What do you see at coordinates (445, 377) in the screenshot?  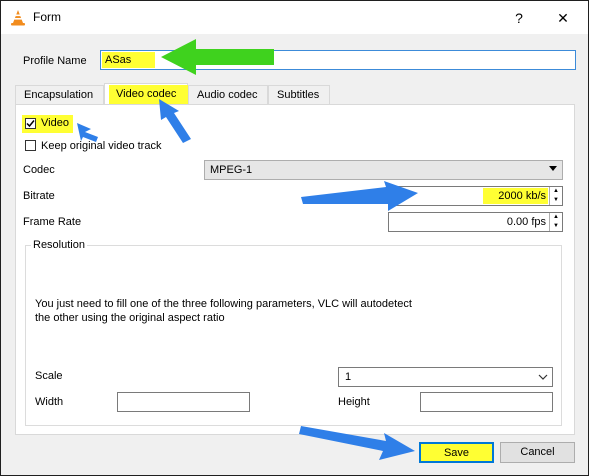 I see `scale-select: 1` at bounding box center [445, 377].